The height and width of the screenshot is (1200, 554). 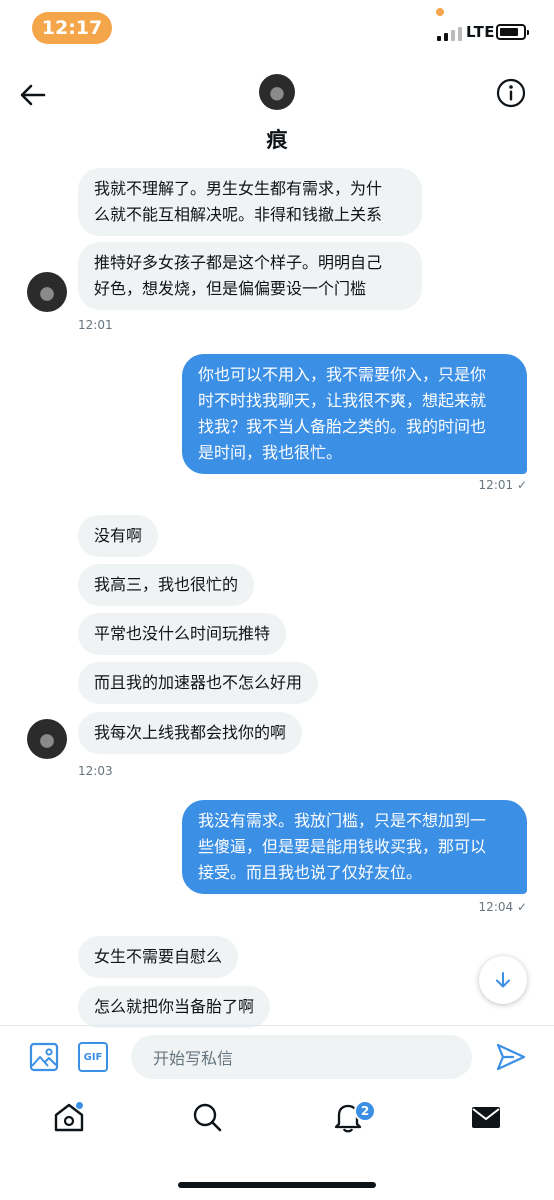 I want to click on conversation-avatar, so click(x=277, y=92).